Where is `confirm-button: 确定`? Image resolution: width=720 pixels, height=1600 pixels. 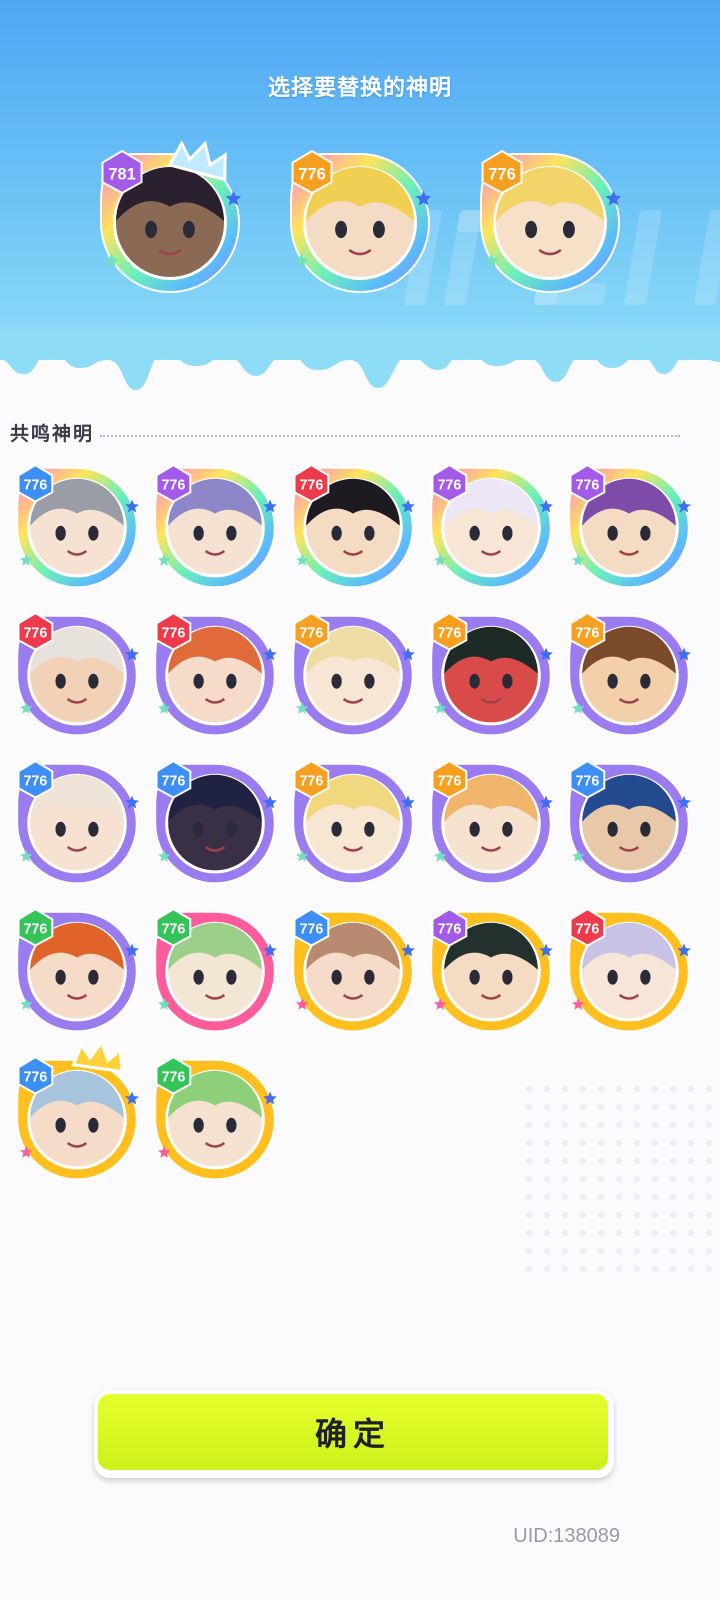
confirm-button: 确定 is located at coordinates (353, 1432).